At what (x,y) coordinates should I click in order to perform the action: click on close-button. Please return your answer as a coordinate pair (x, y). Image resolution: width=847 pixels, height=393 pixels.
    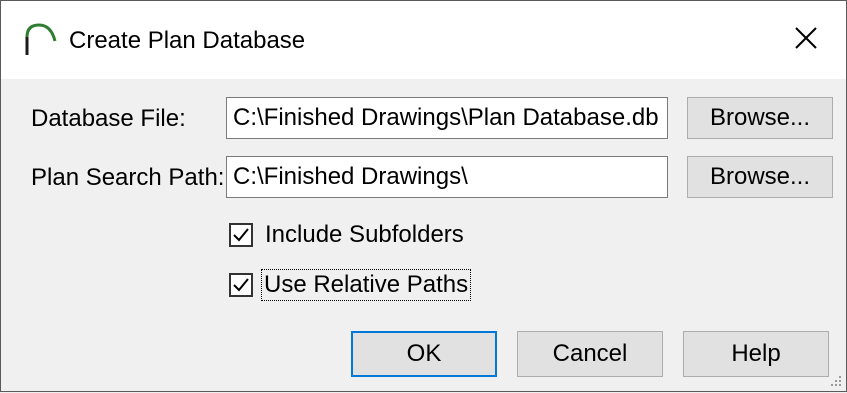
    Looking at the image, I should click on (806, 40).